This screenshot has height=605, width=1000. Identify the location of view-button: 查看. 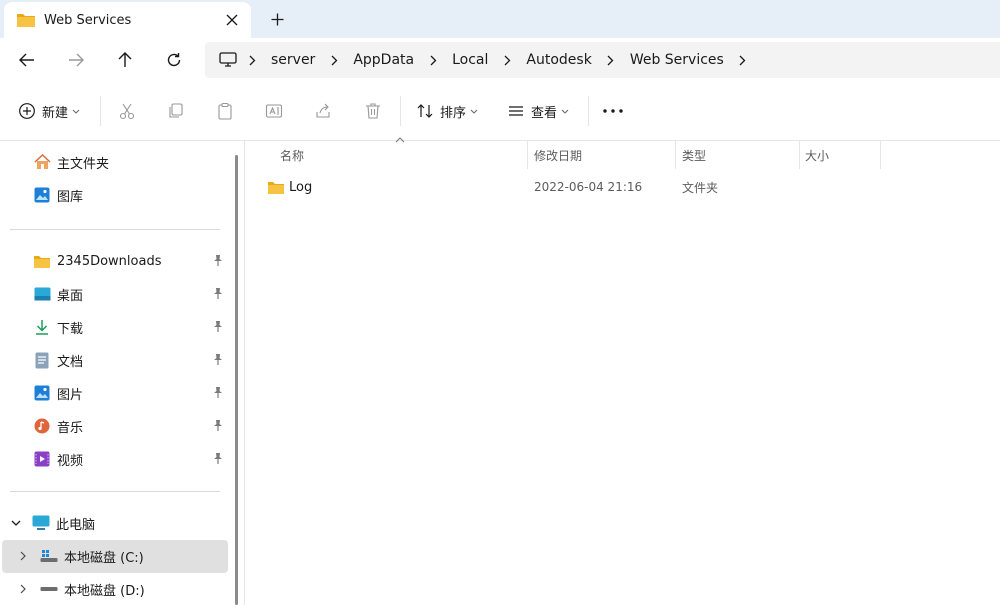
(538, 111).